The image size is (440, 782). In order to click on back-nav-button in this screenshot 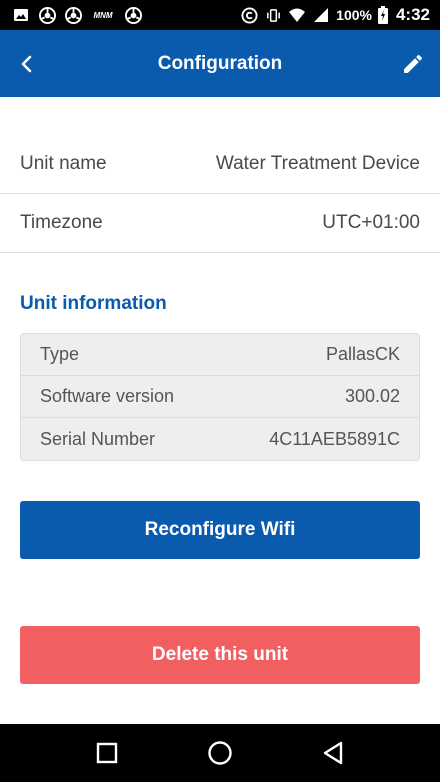, I will do `click(333, 753)`.